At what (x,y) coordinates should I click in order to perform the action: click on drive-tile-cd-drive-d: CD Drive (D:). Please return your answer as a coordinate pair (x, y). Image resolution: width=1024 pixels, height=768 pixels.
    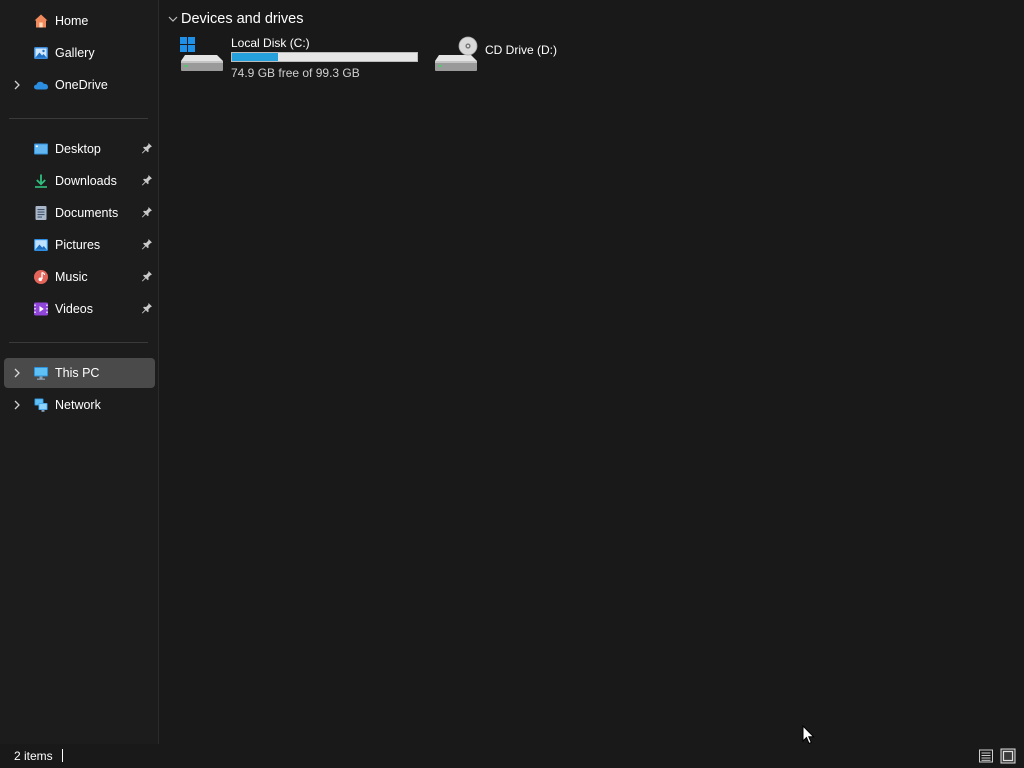
    Looking at the image, I should click on (513, 59).